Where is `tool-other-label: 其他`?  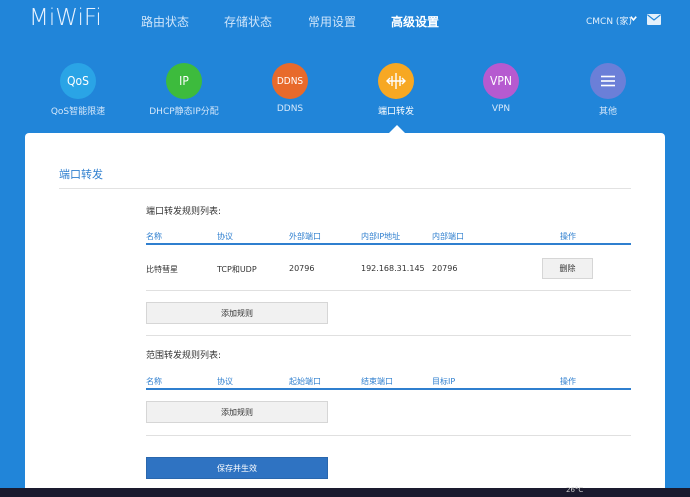 tool-other-label: 其他 is located at coordinates (607, 112).